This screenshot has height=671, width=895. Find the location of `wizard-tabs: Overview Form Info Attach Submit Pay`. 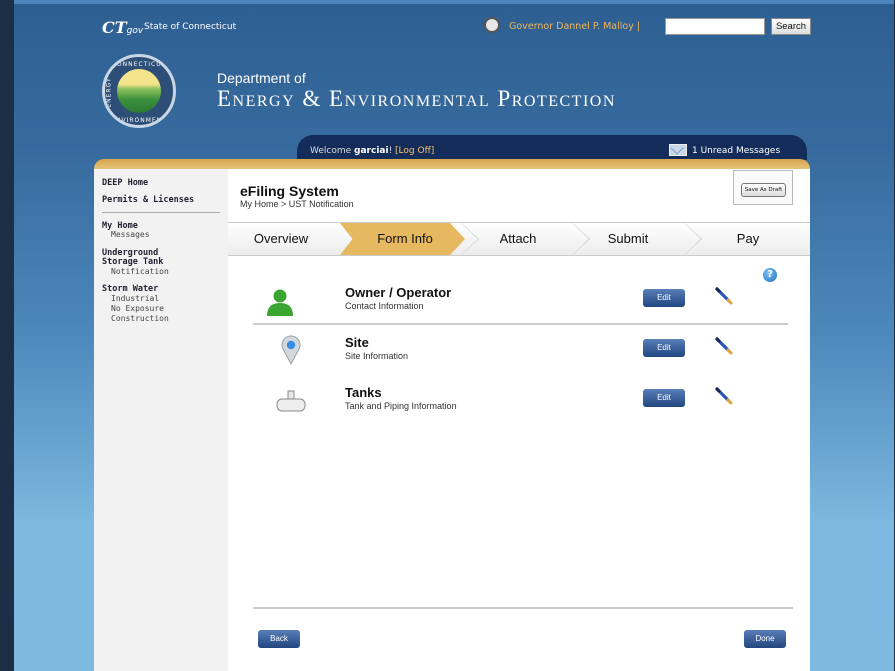

wizard-tabs: Overview Form Info Attach Submit Pay is located at coordinates (519, 239).